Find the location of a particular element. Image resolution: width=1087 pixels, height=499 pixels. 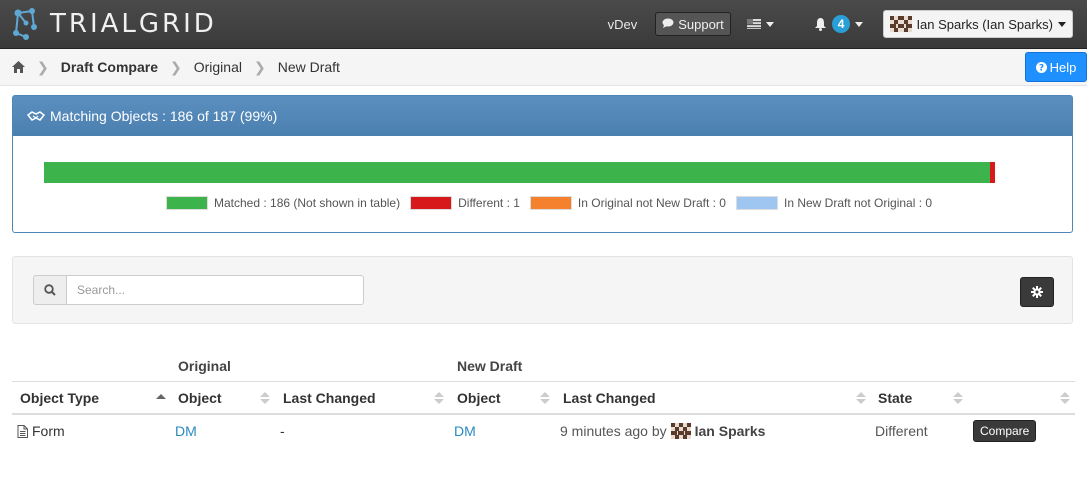

original-group-header: Original is located at coordinates (204, 366).